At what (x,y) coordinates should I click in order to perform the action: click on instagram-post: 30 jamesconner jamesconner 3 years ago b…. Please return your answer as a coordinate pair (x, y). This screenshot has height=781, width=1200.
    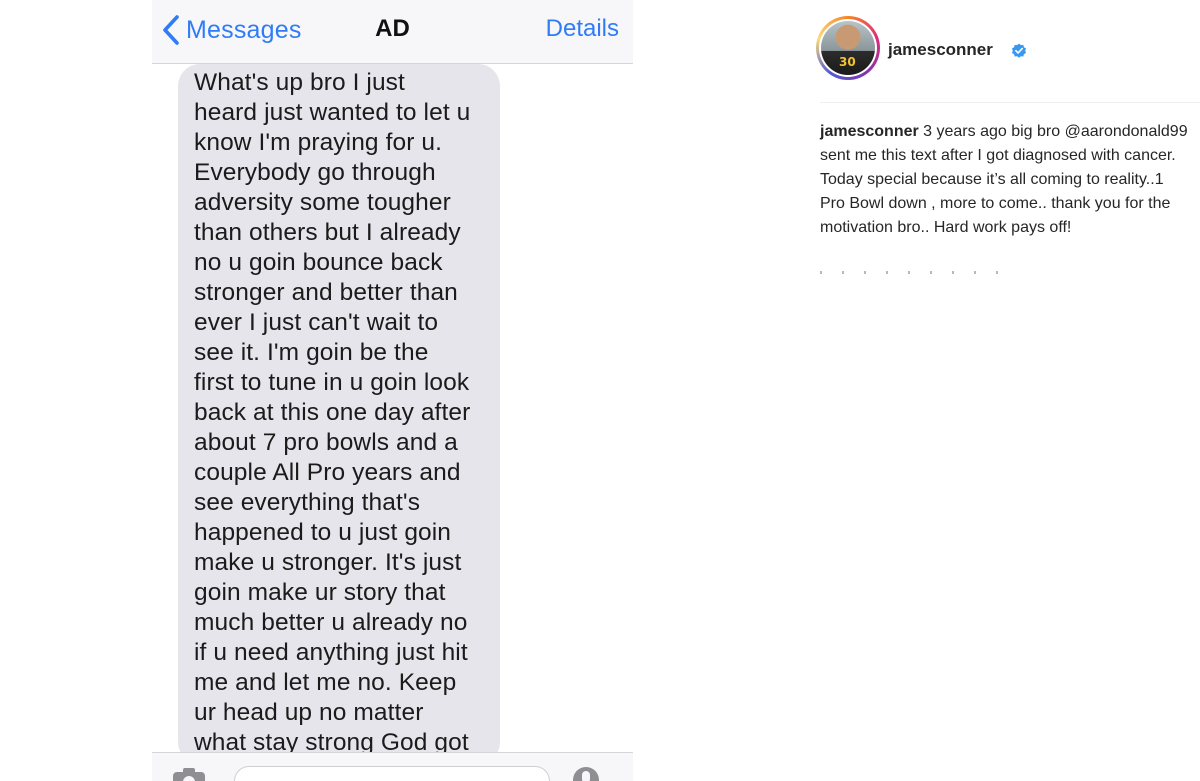
    Looking at the image, I should click on (1000, 150).